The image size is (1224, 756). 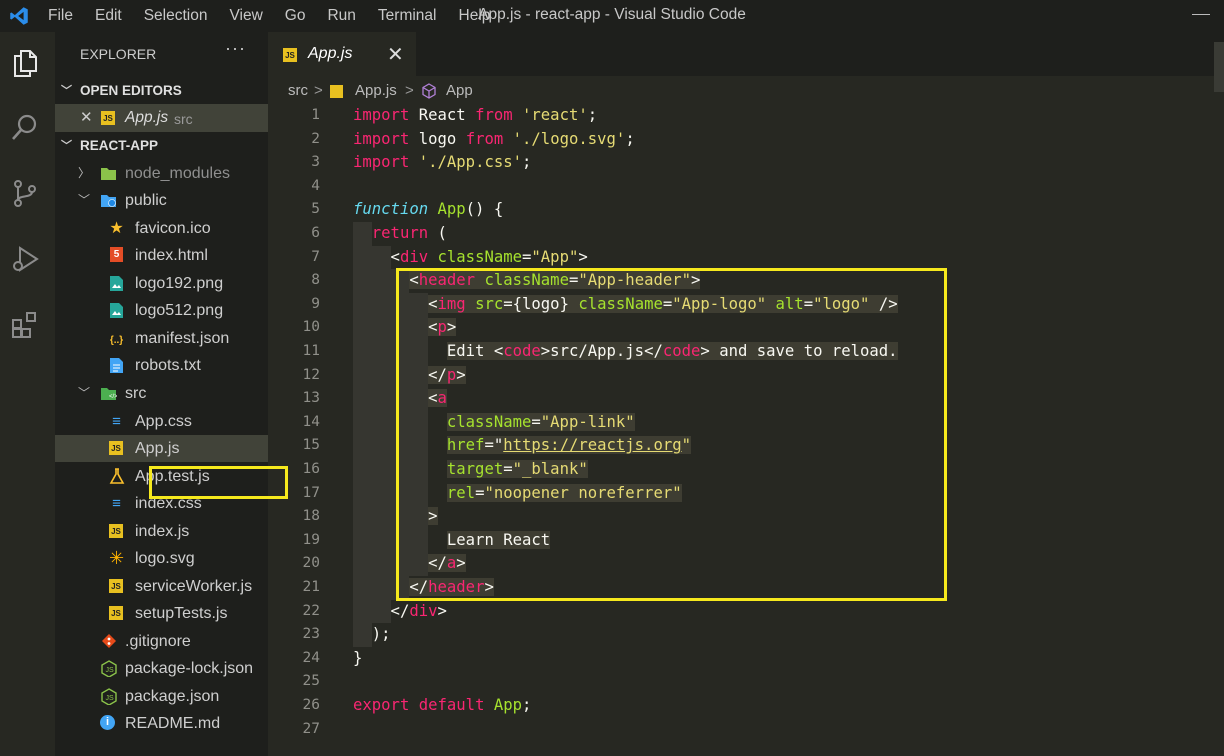 I want to click on image-icon, so click(x=116, y=310).